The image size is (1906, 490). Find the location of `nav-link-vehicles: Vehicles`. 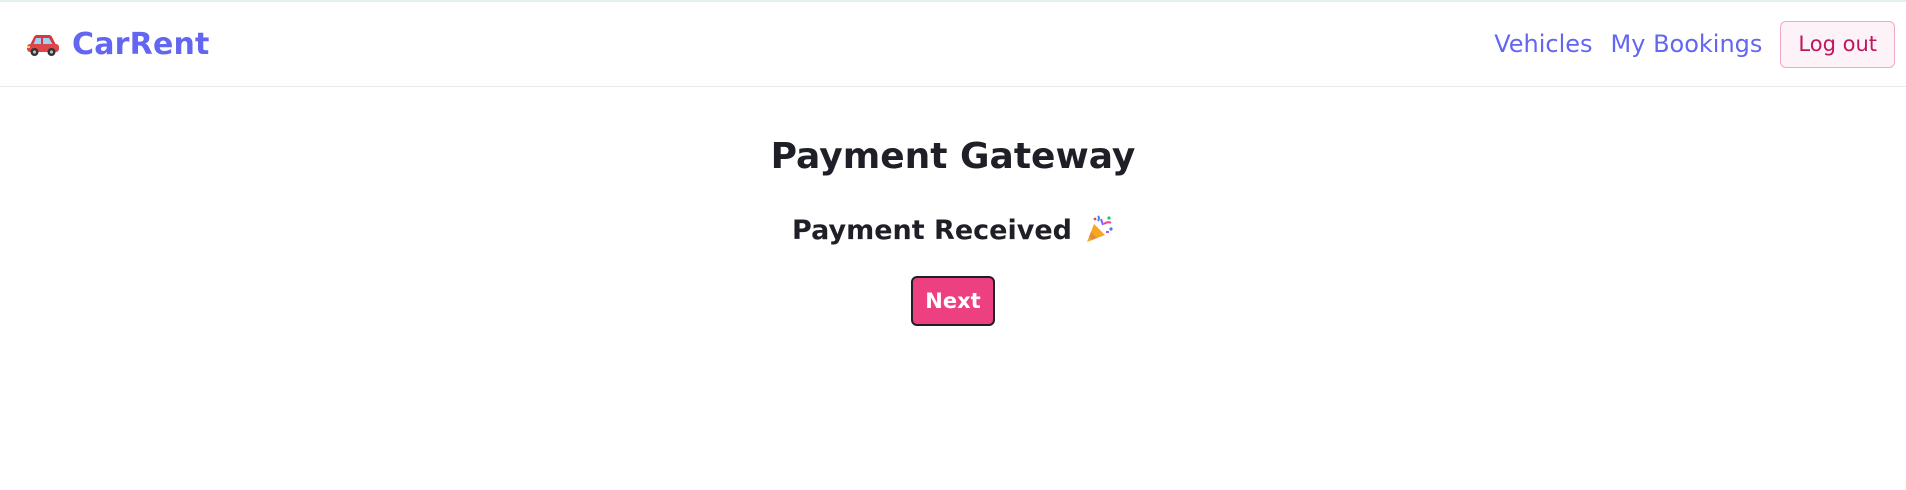

nav-link-vehicles: Vehicles is located at coordinates (1543, 44).